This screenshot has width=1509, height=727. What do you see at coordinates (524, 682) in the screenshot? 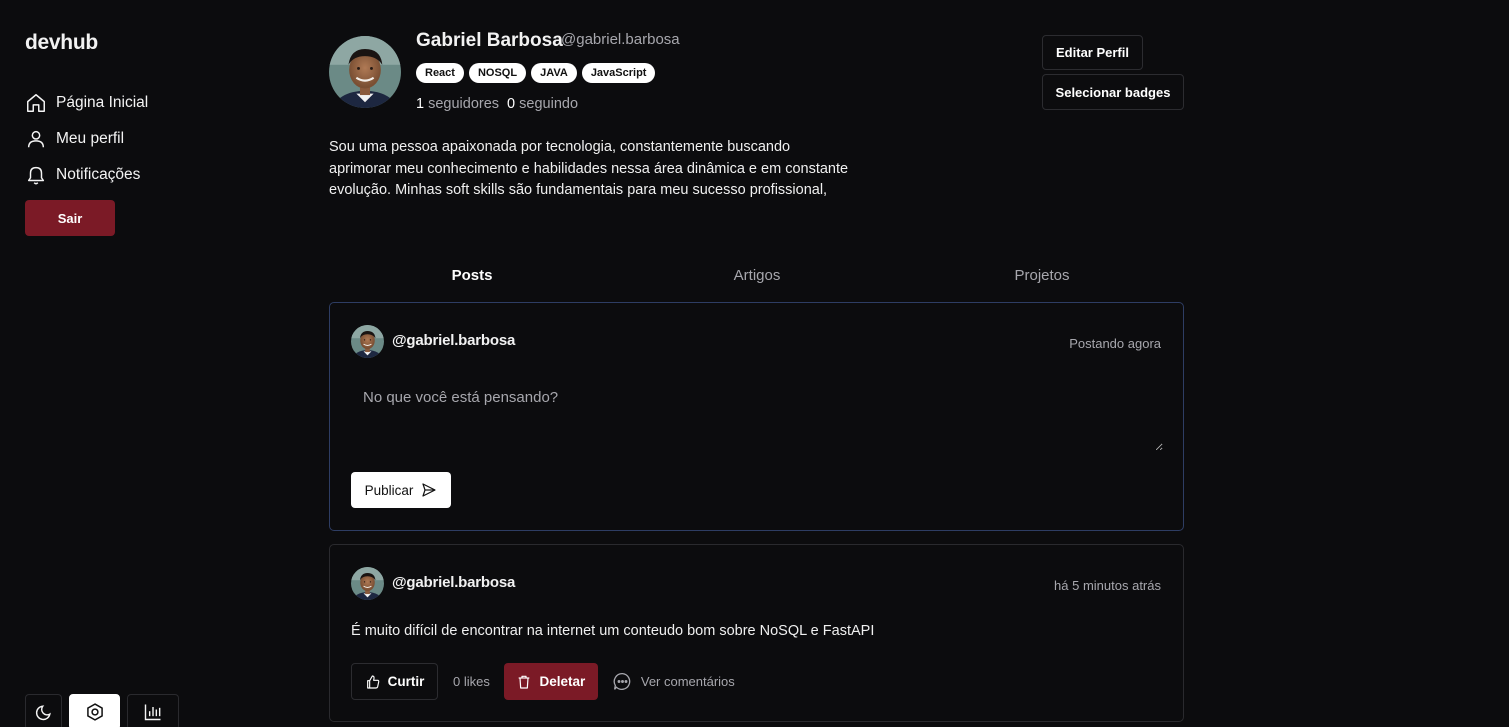
I see `trash-icon` at bounding box center [524, 682].